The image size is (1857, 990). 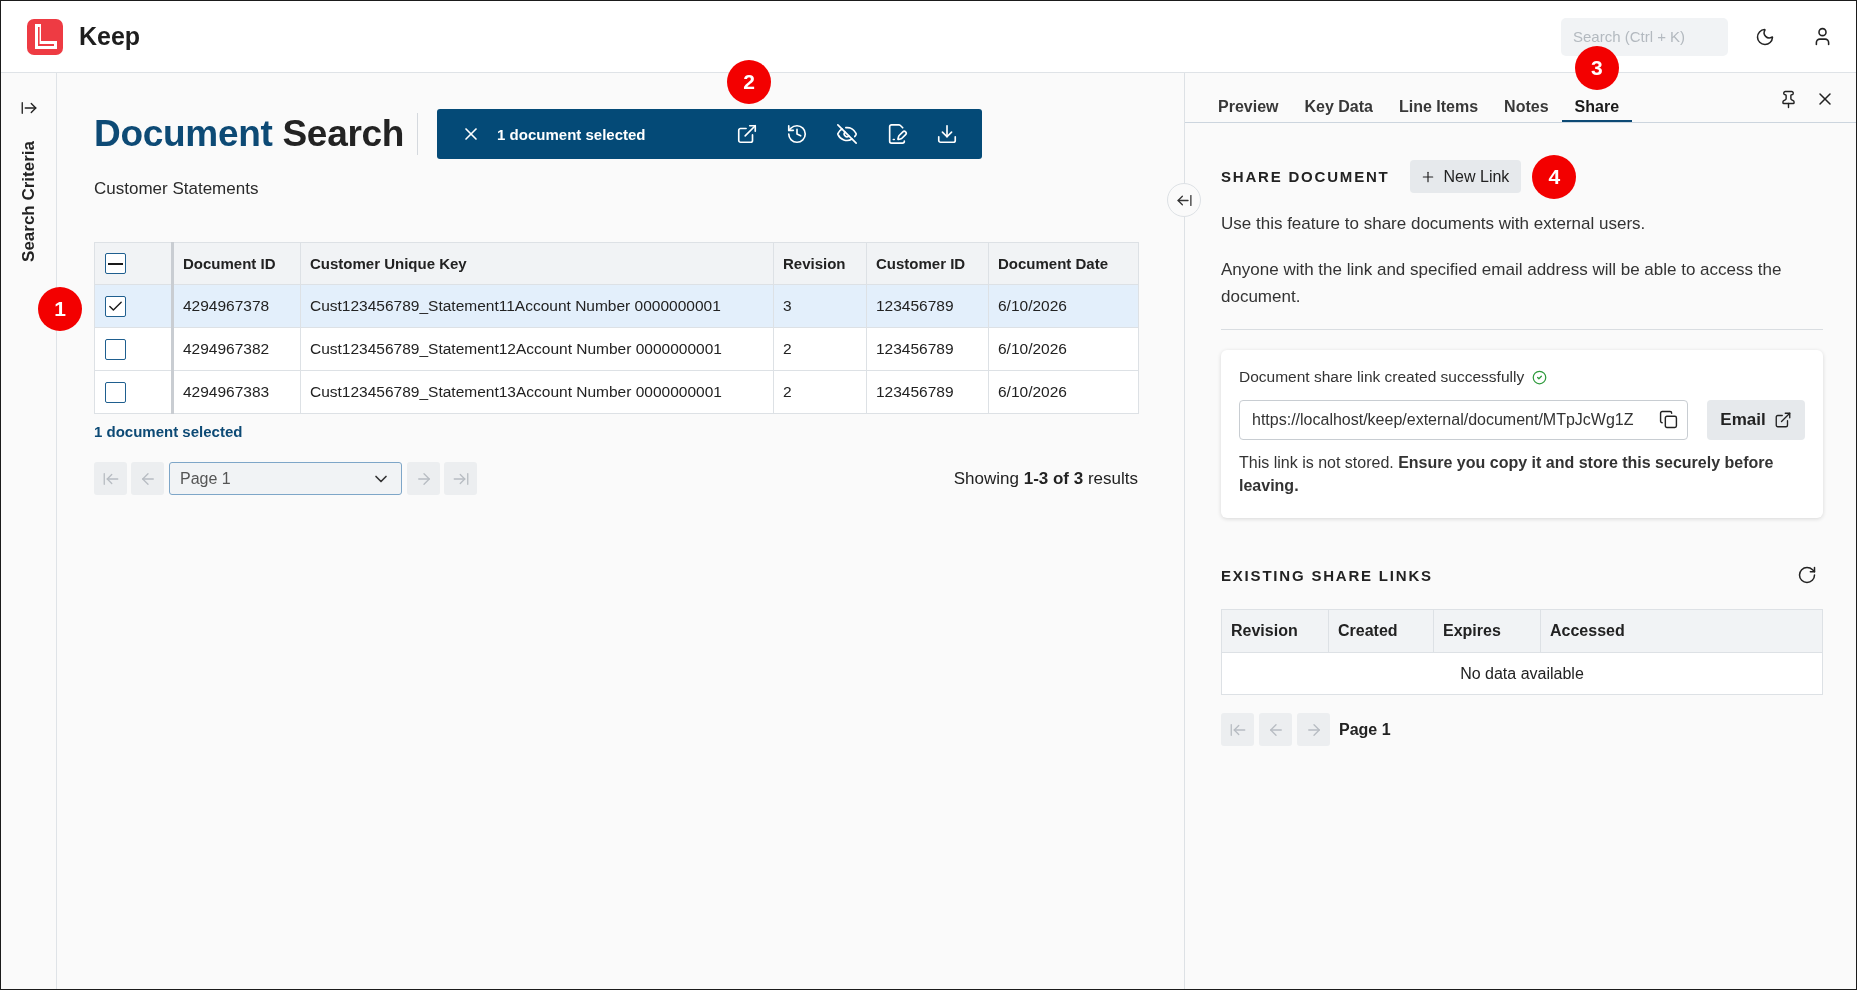 I want to click on copy-icon, so click(x=1668, y=419).